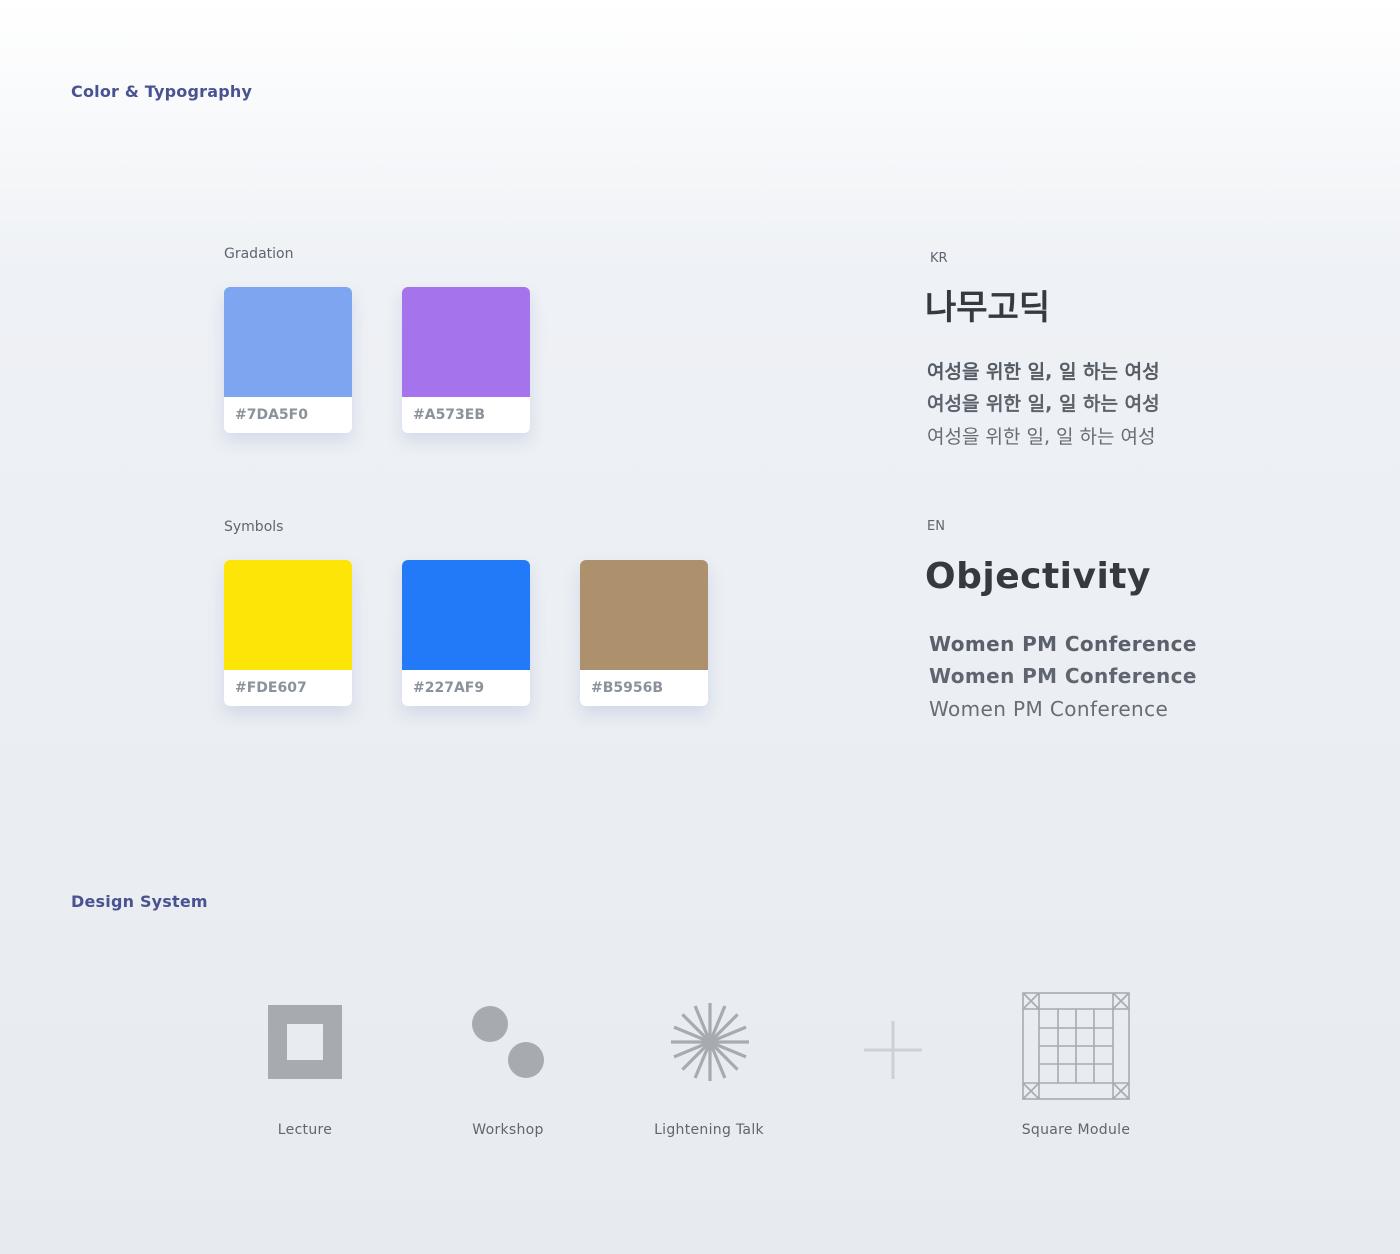 The width and height of the screenshot is (1400, 1254). I want to click on lightening-talk-label: Lightening Talk, so click(709, 1130).